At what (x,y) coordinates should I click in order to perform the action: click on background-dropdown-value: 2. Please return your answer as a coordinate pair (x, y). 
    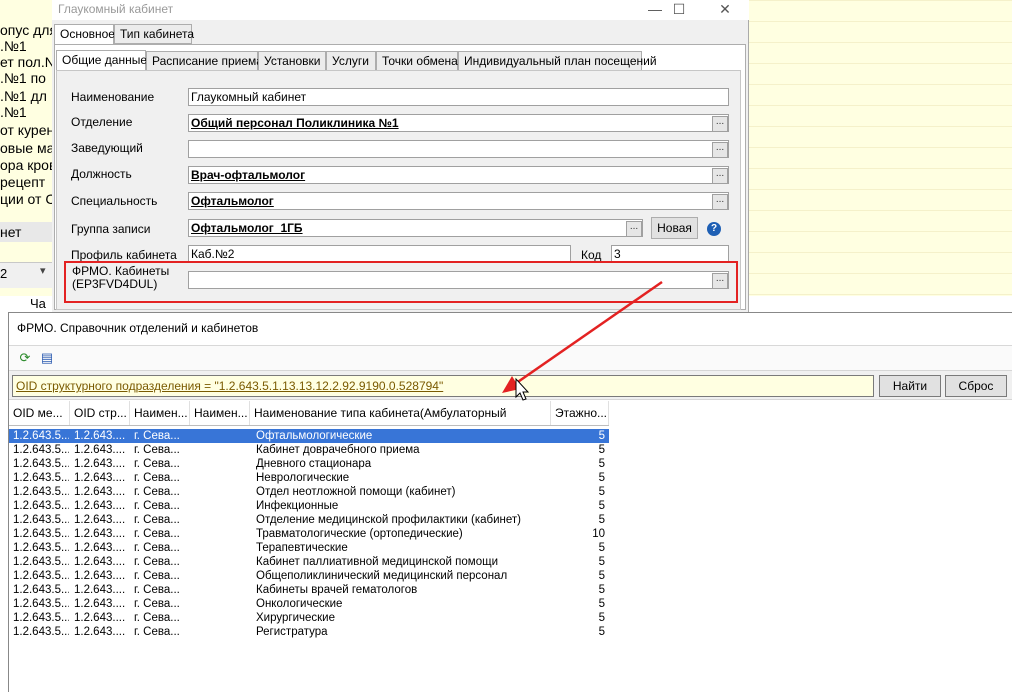
    Looking at the image, I should click on (4, 273).